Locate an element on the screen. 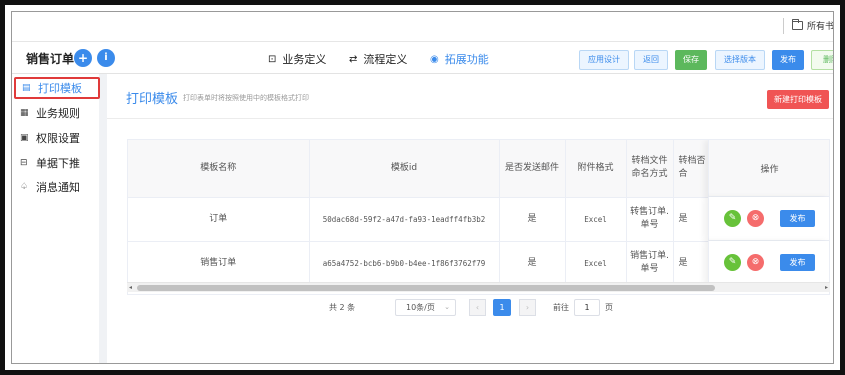 The width and height of the screenshot is (845, 375). back-button: 返回 is located at coordinates (651, 60).